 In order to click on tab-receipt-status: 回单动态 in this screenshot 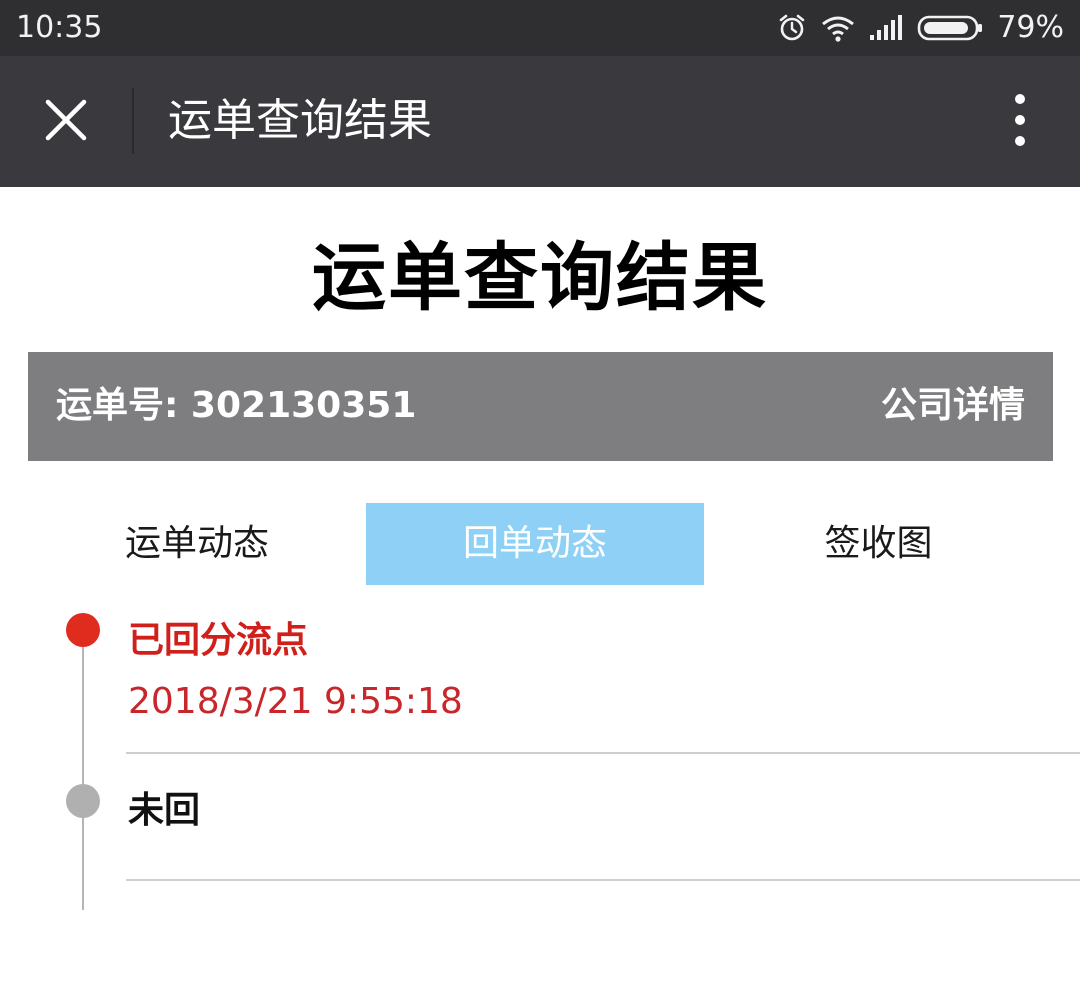, I will do `click(535, 544)`.